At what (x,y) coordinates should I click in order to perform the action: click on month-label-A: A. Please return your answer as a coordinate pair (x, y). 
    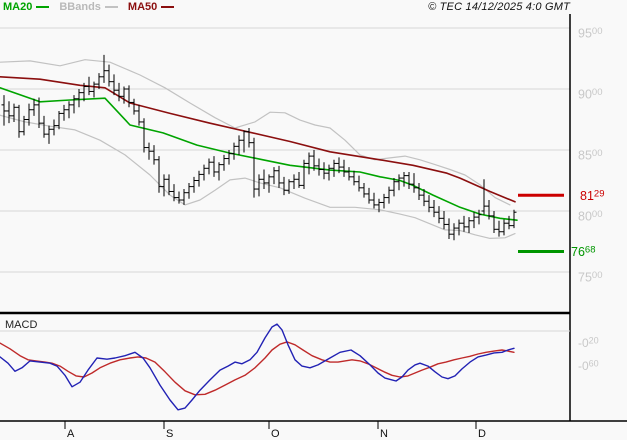
    Looking at the image, I should click on (71, 434).